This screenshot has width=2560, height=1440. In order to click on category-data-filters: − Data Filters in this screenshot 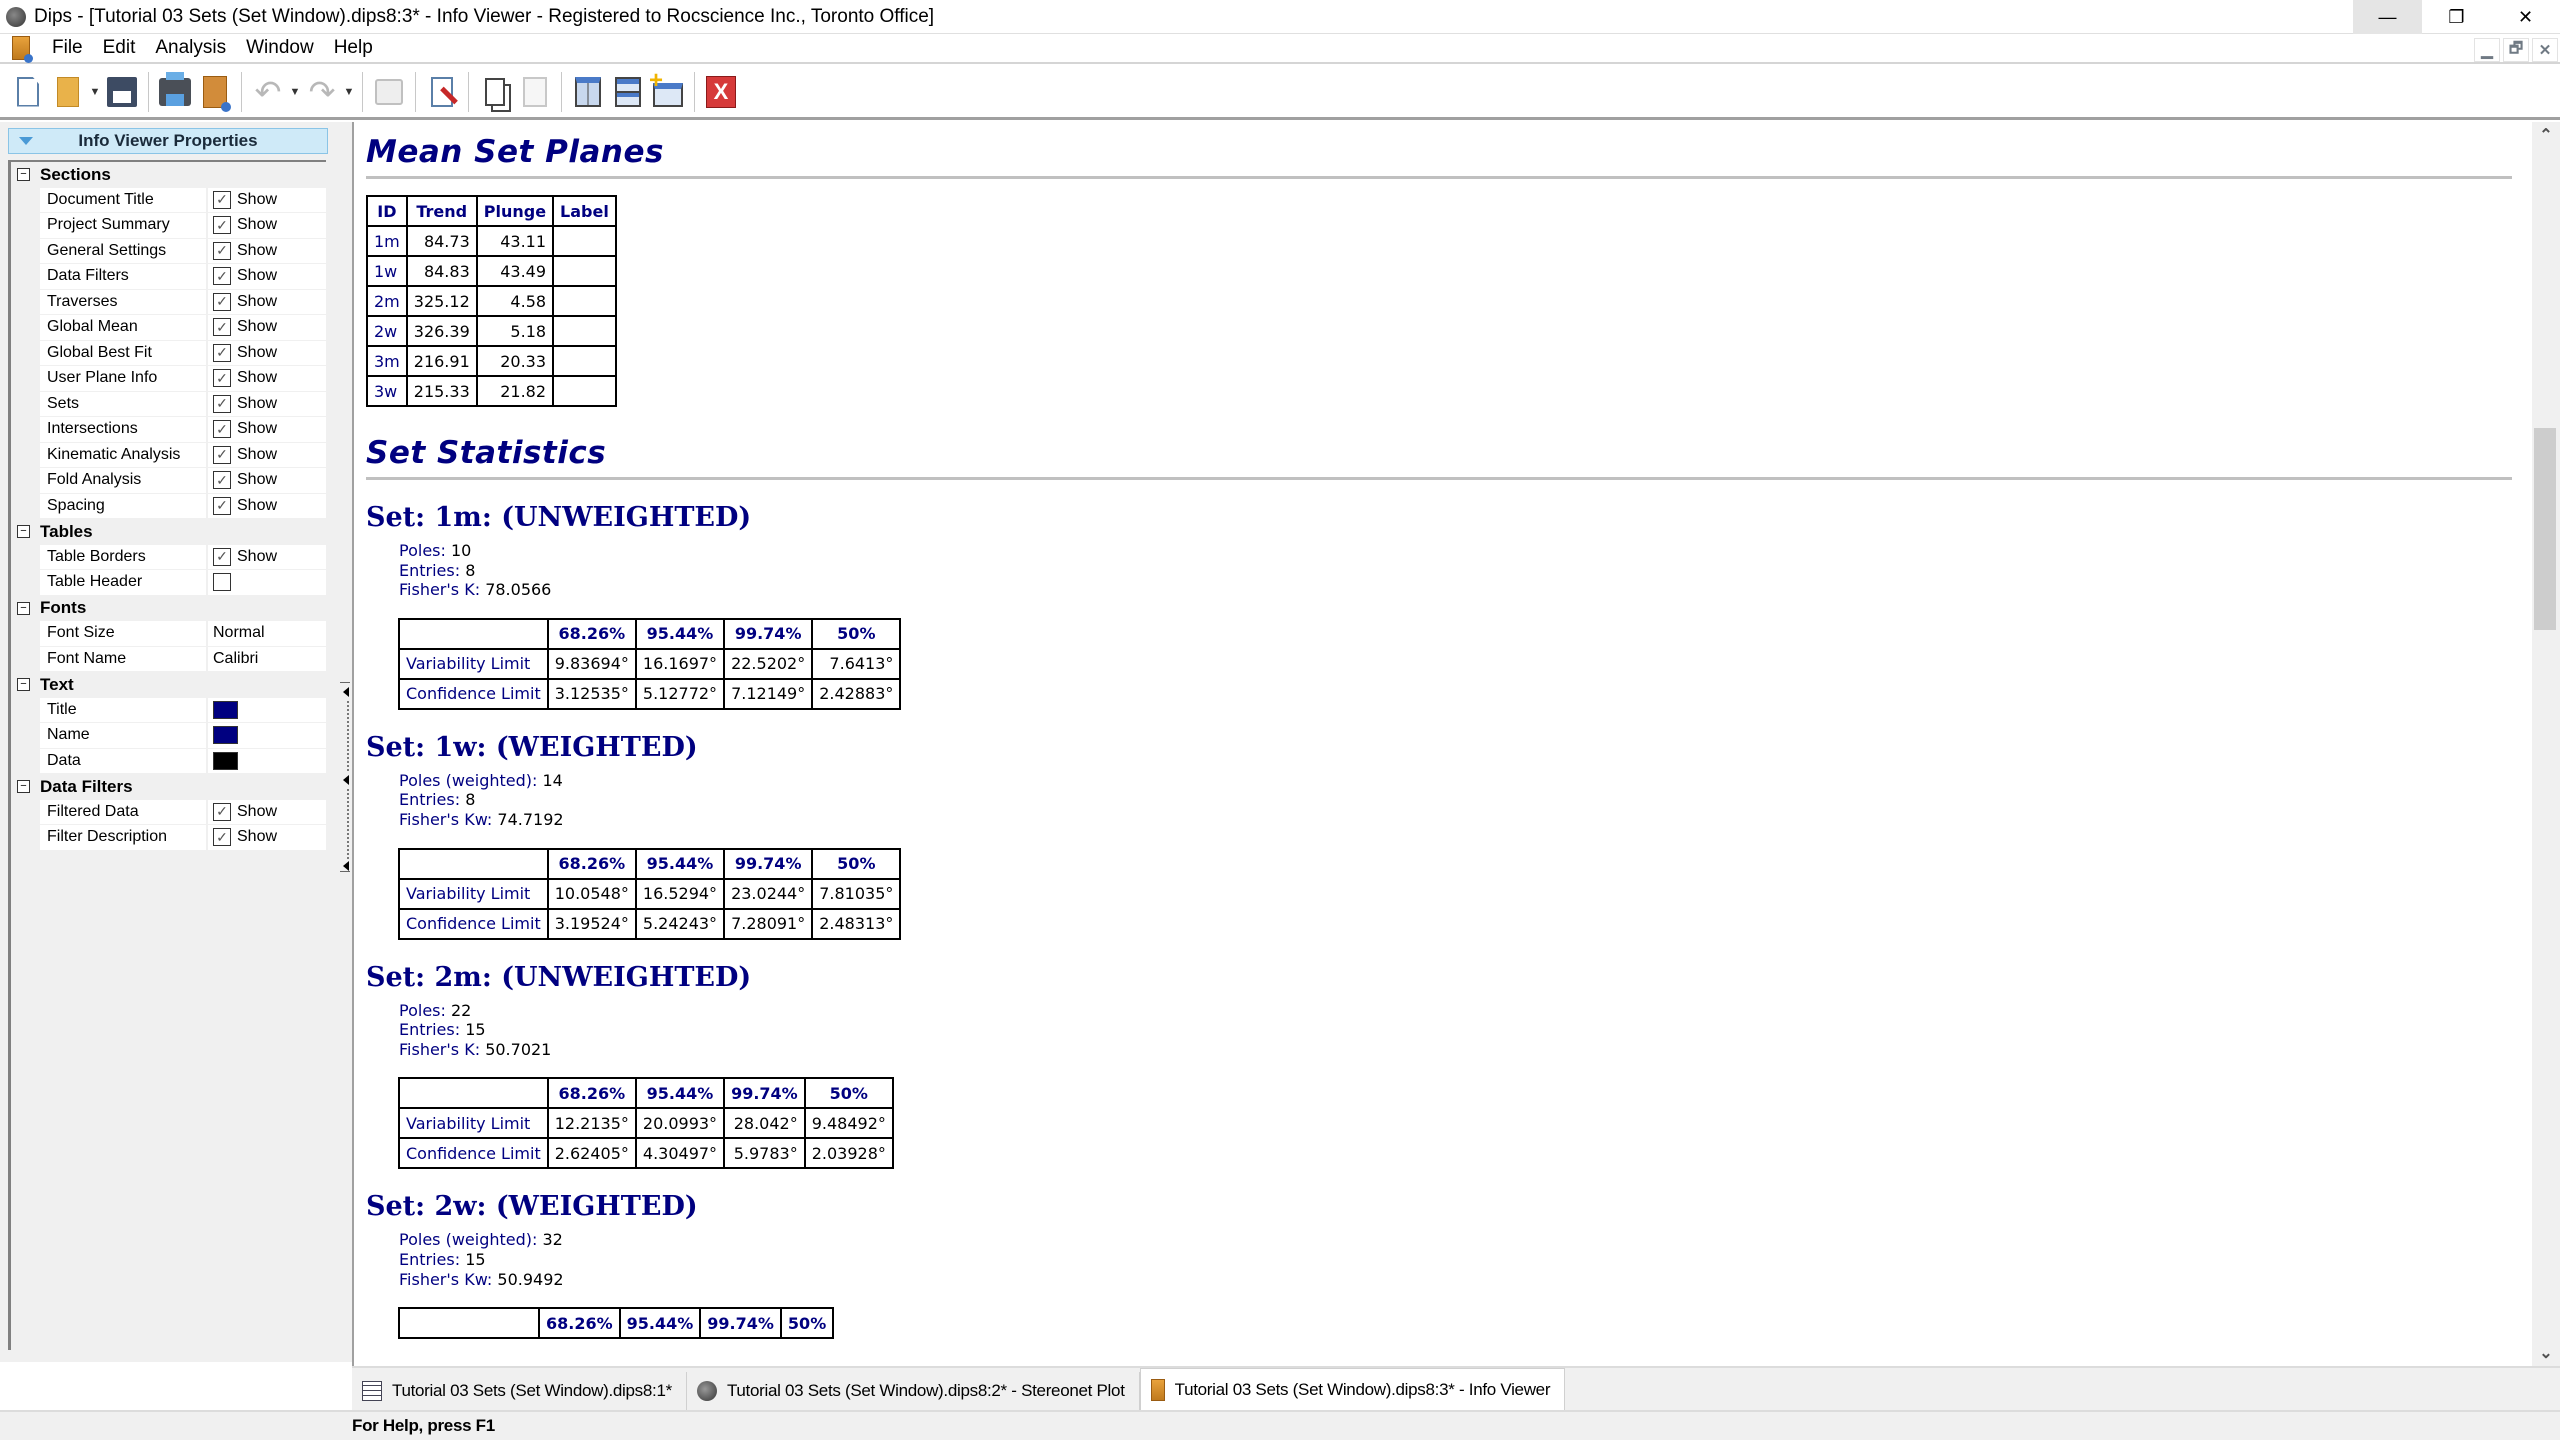, I will do `click(168, 787)`.